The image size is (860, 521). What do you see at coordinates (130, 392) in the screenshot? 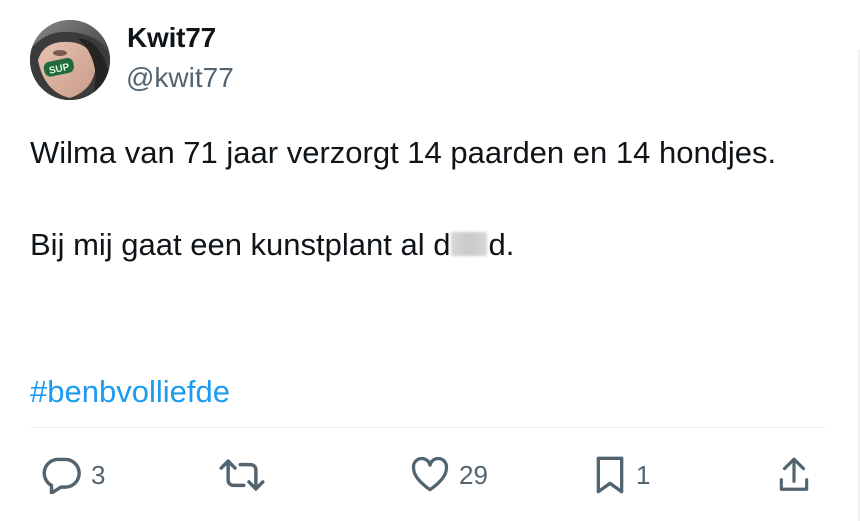
I see `hashtag-link: #benbvolliefde` at bounding box center [130, 392].